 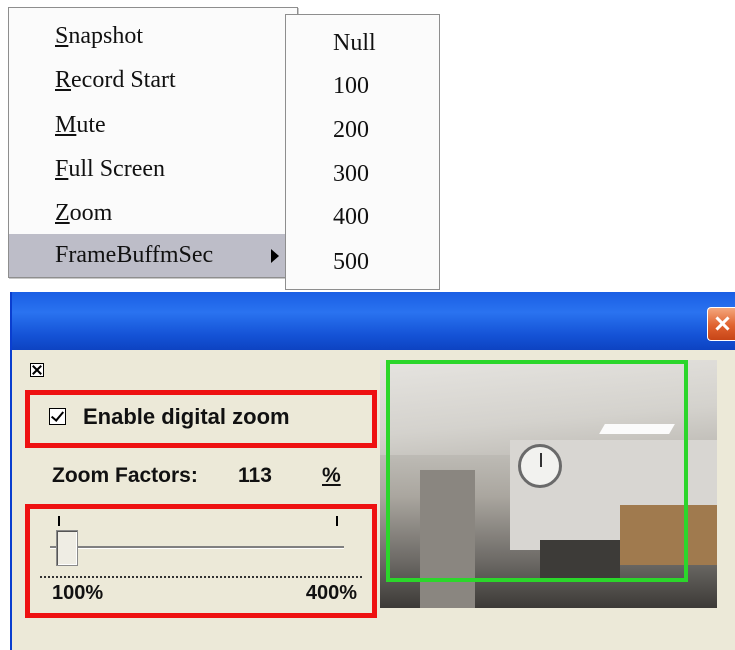 I want to click on submenu-item-300: 300, so click(x=351, y=174).